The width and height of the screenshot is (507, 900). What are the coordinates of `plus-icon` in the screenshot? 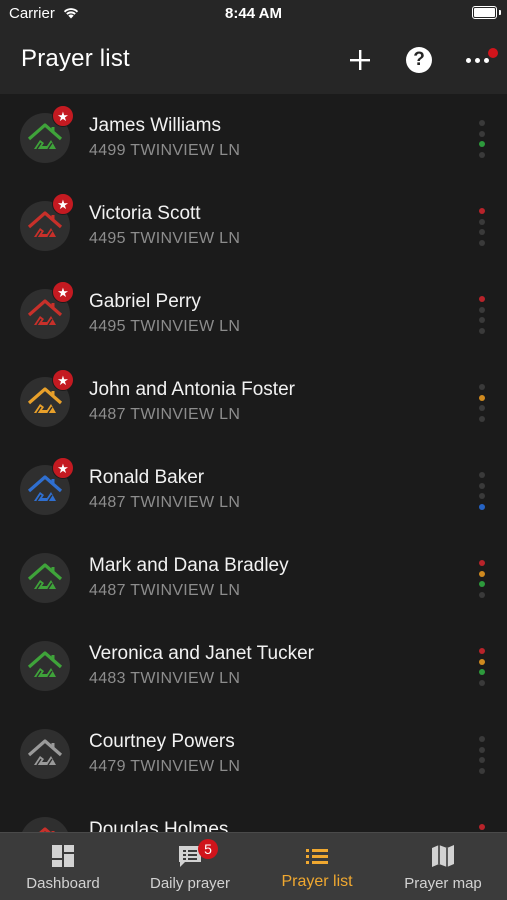 It's located at (360, 60).